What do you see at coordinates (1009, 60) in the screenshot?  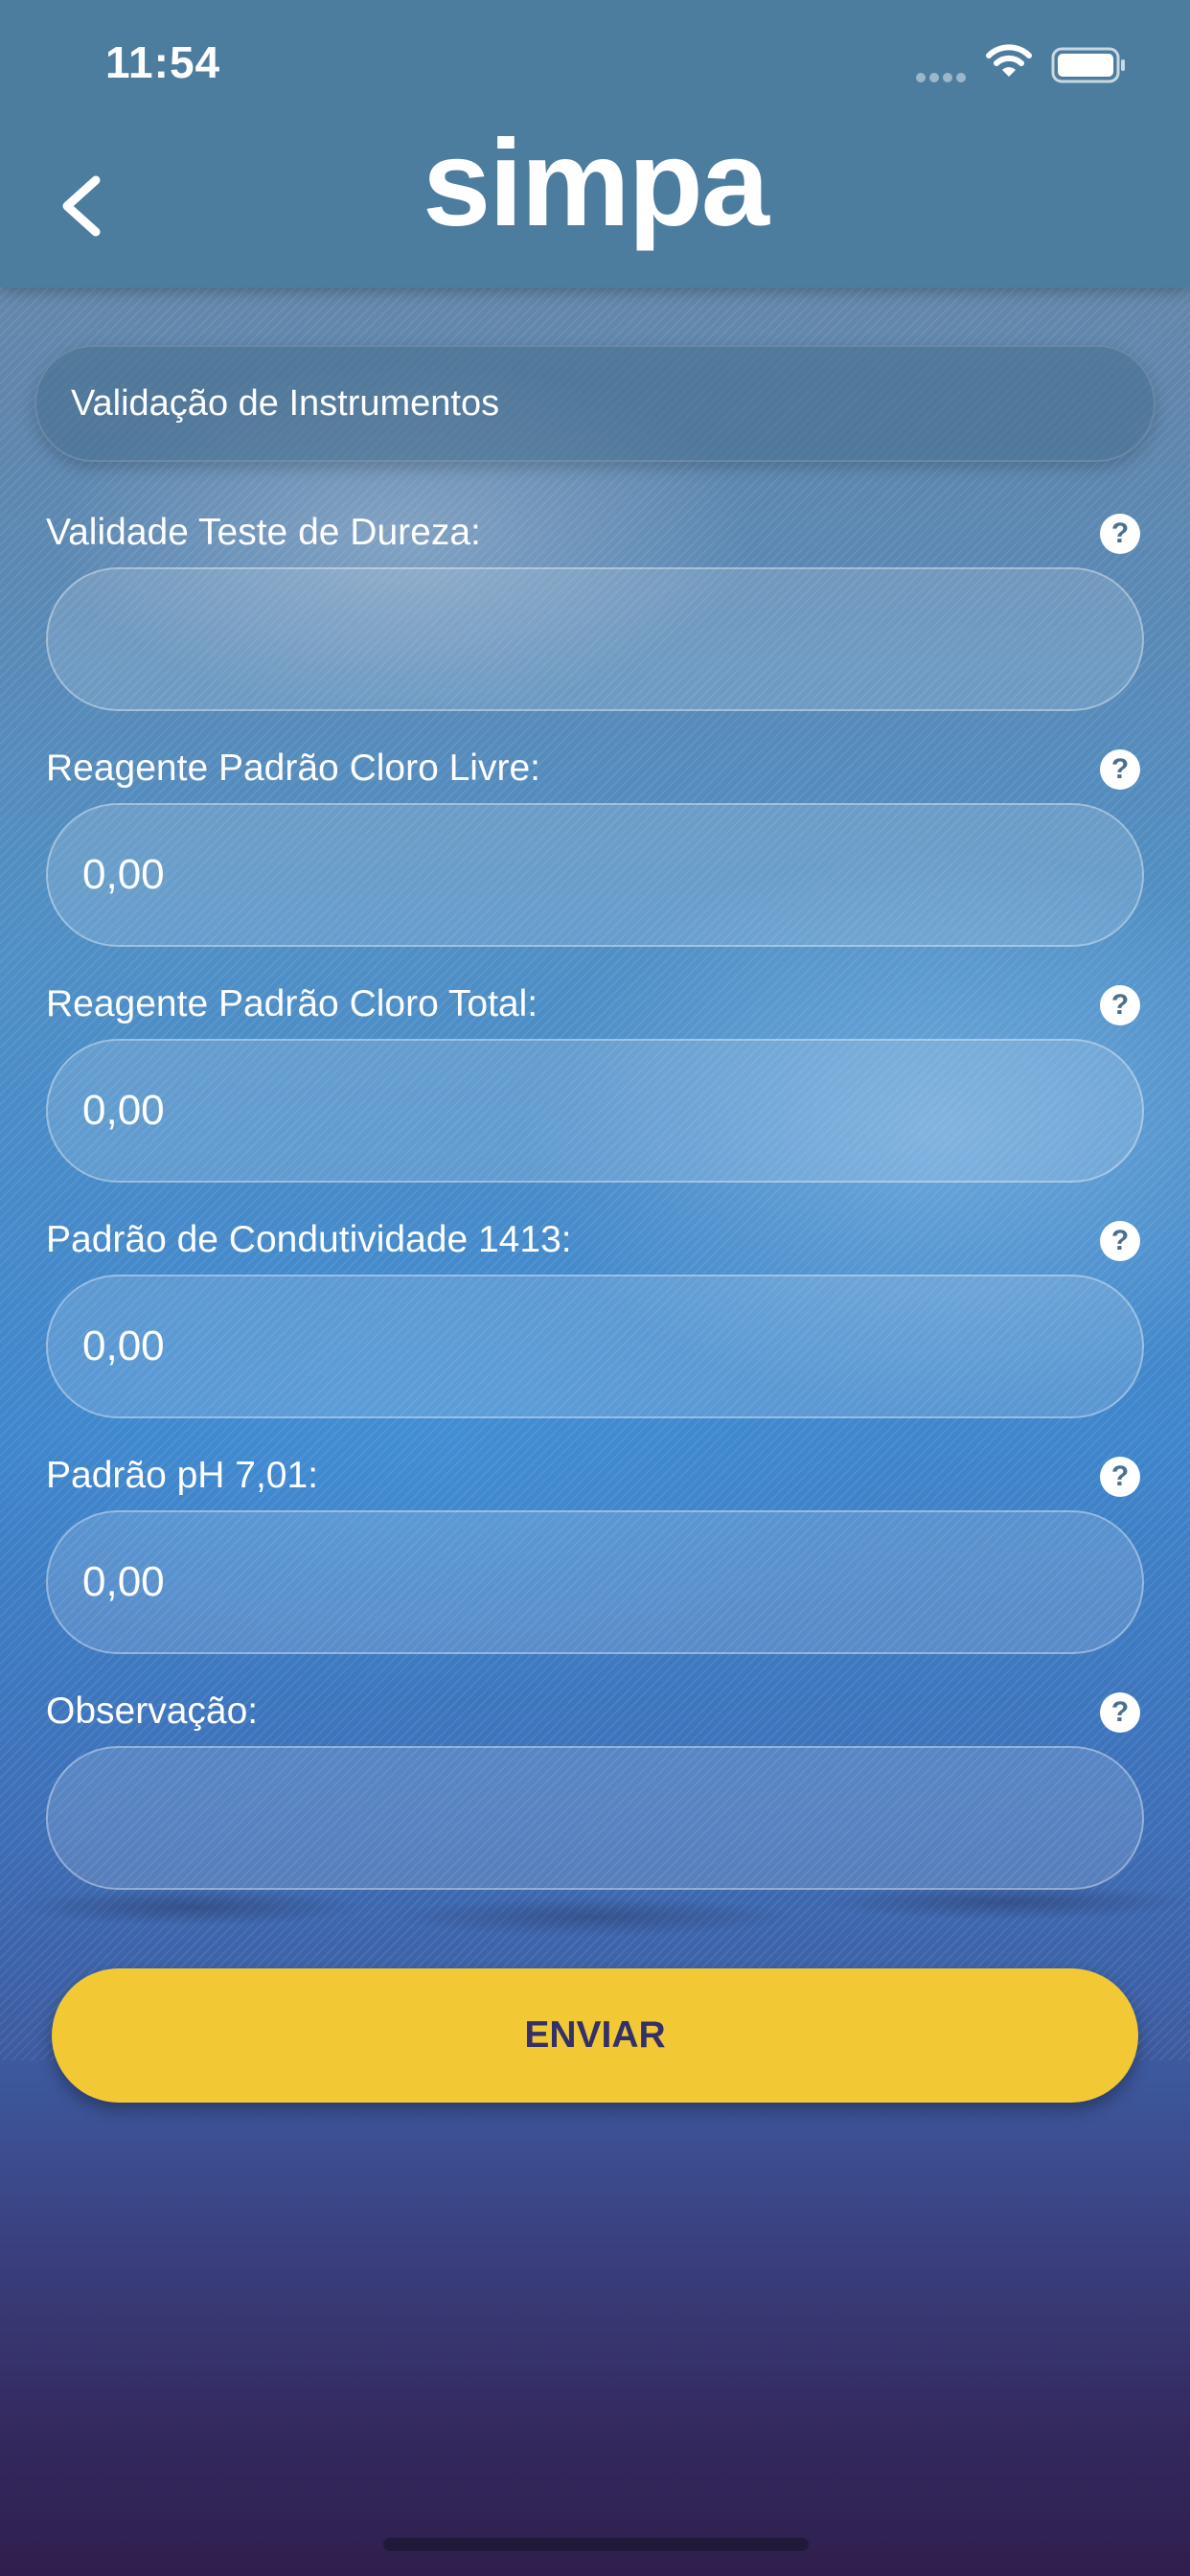 I see `wifi-icon` at bounding box center [1009, 60].